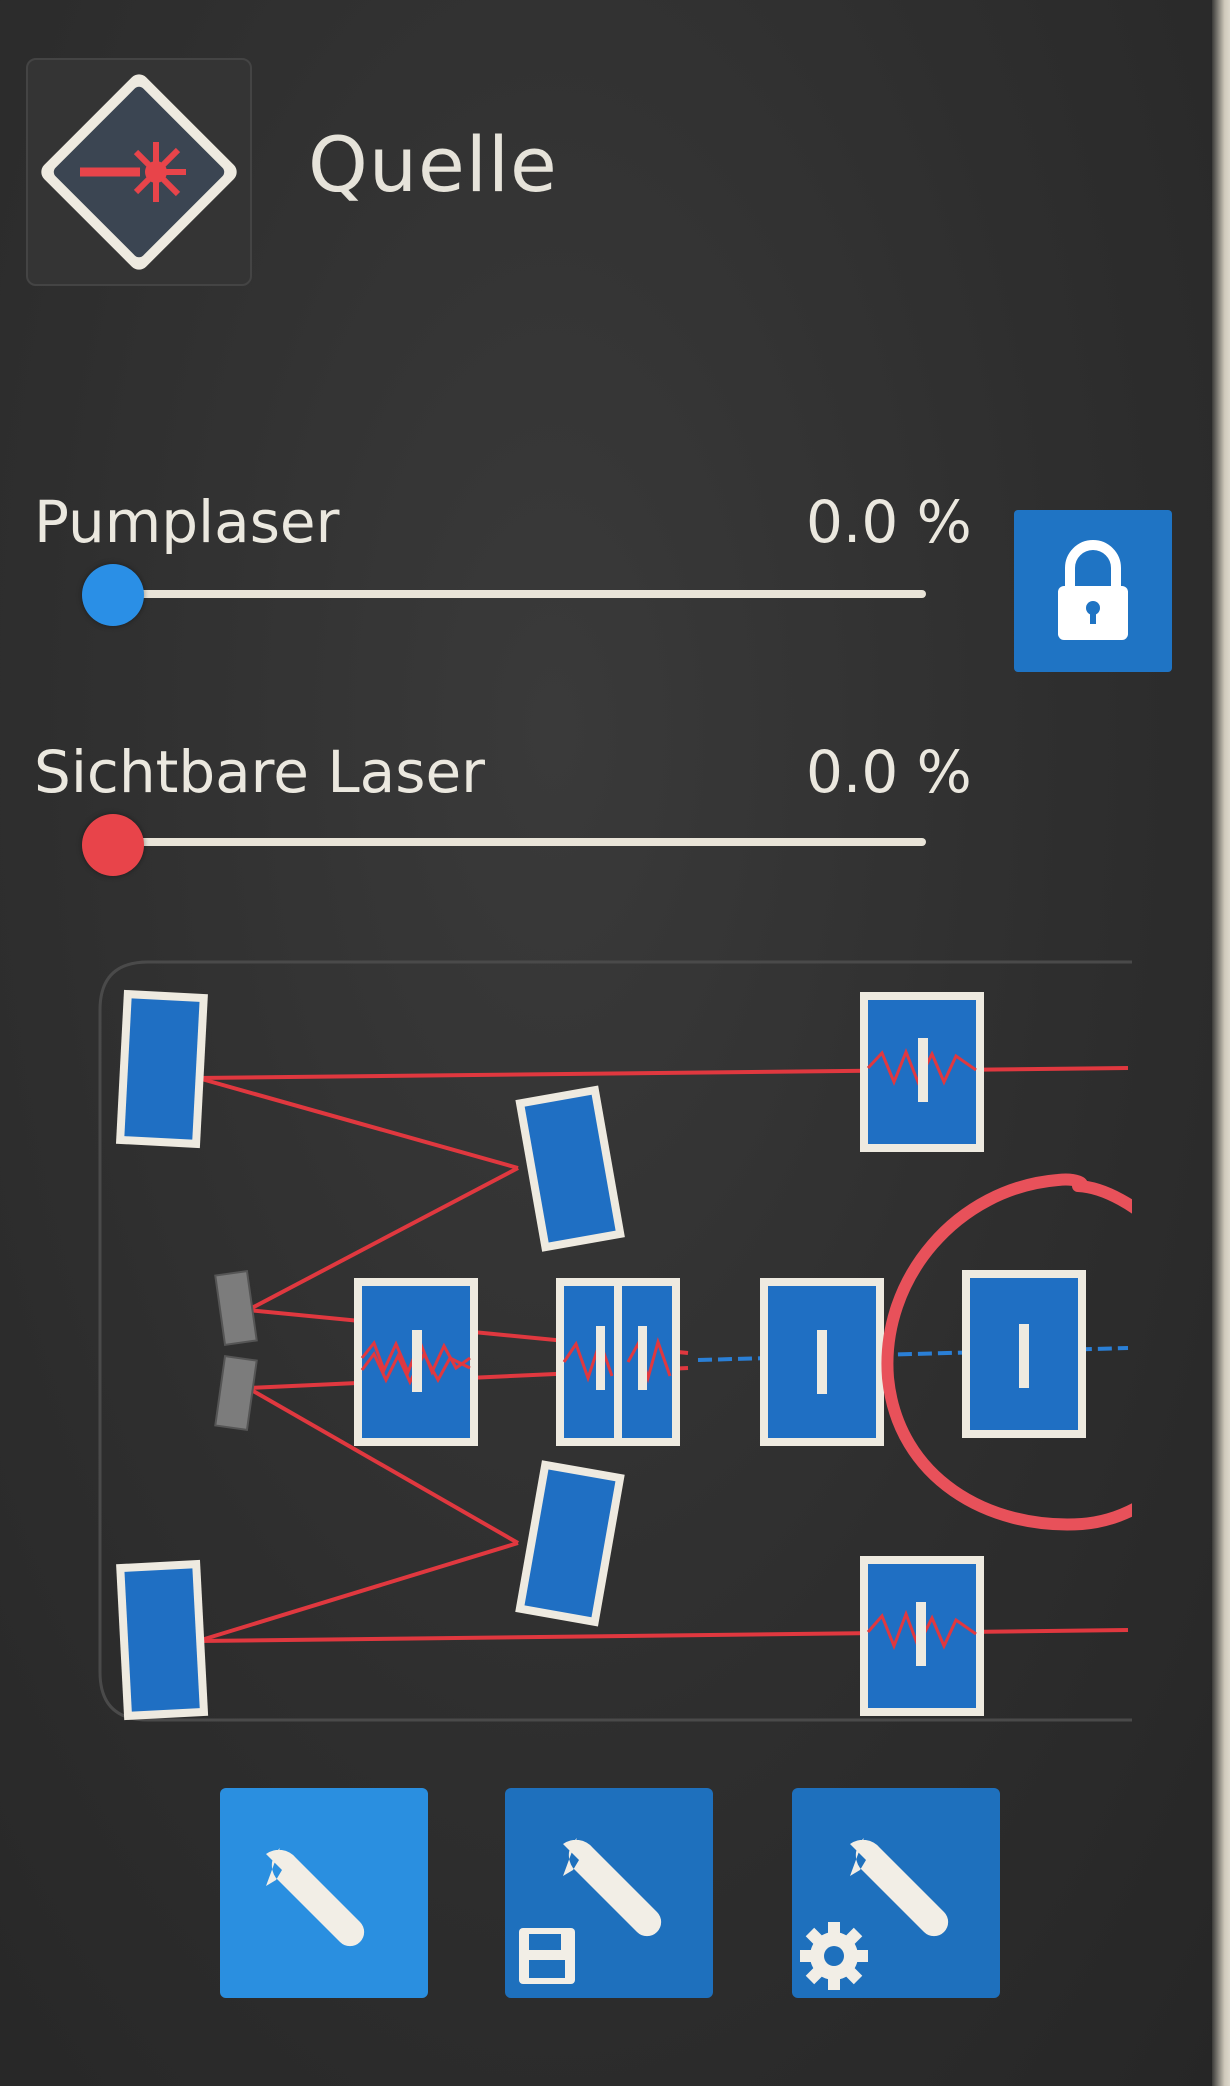 The width and height of the screenshot is (1230, 2086). What do you see at coordinates (236, 1308) in the screenshot?
I see `pump-diode-upper` at bounding box center [236, 1308].